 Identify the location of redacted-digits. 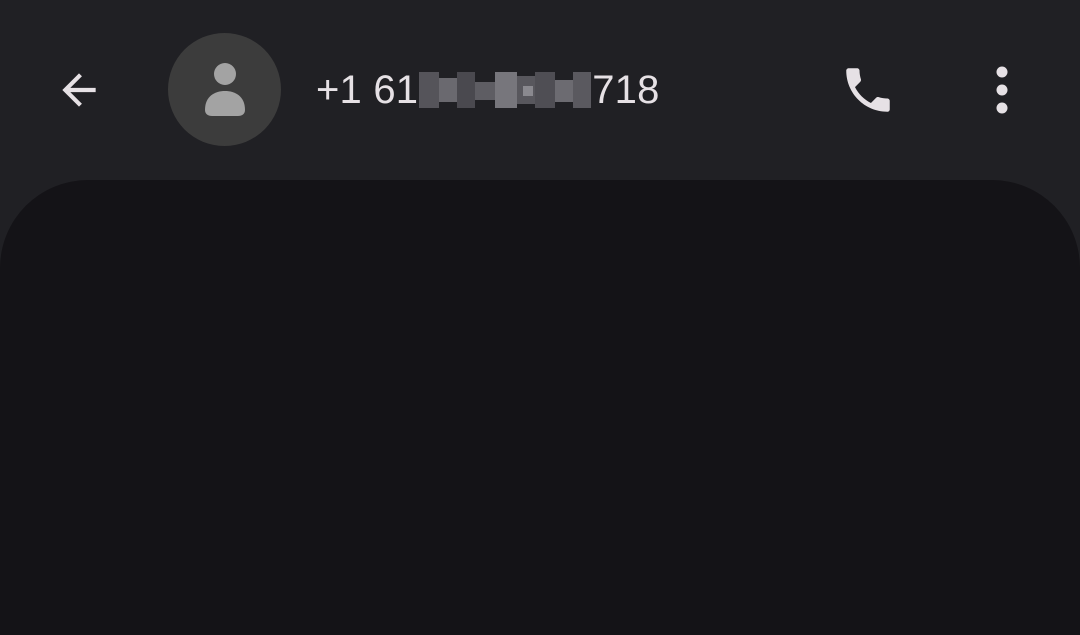
(505, 90).